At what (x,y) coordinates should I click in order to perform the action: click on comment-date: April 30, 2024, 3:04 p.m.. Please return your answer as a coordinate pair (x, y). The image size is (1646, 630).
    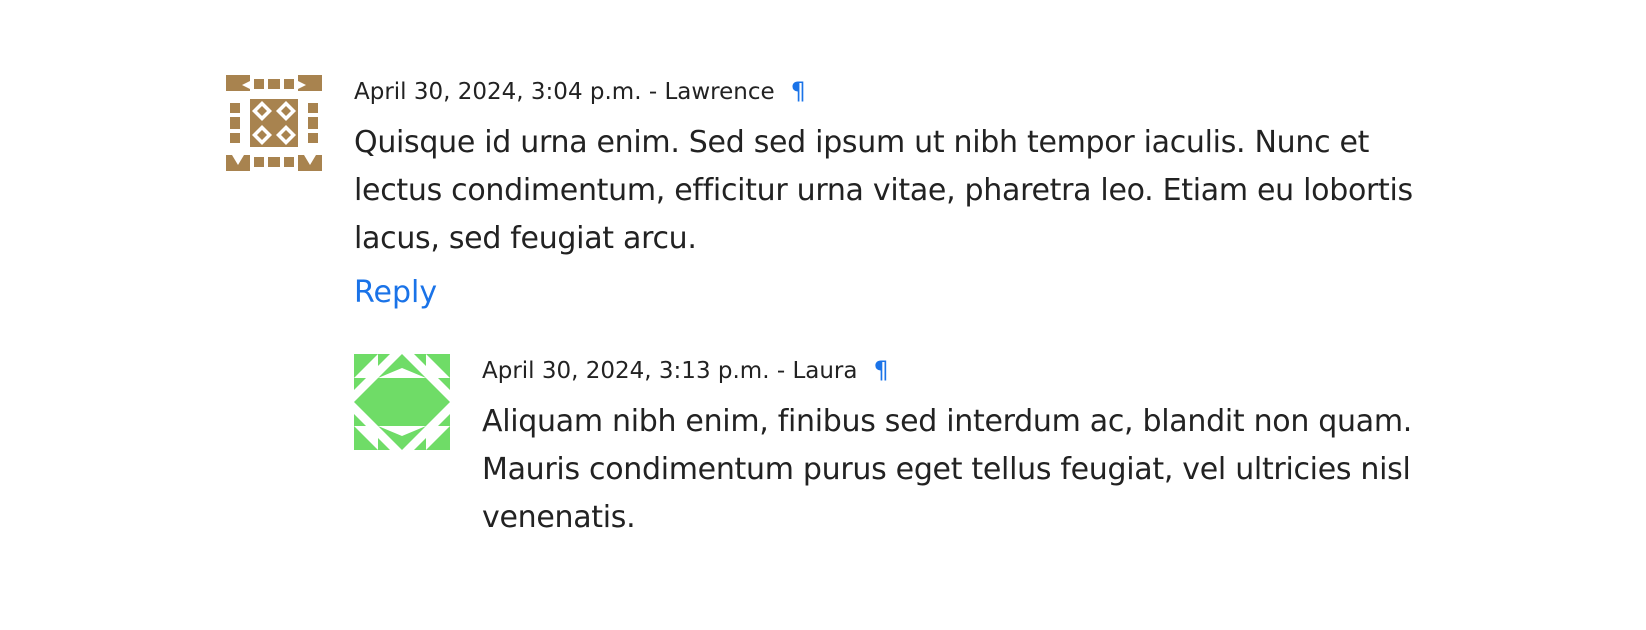
    Looking at the image, I should click on (498, 92).